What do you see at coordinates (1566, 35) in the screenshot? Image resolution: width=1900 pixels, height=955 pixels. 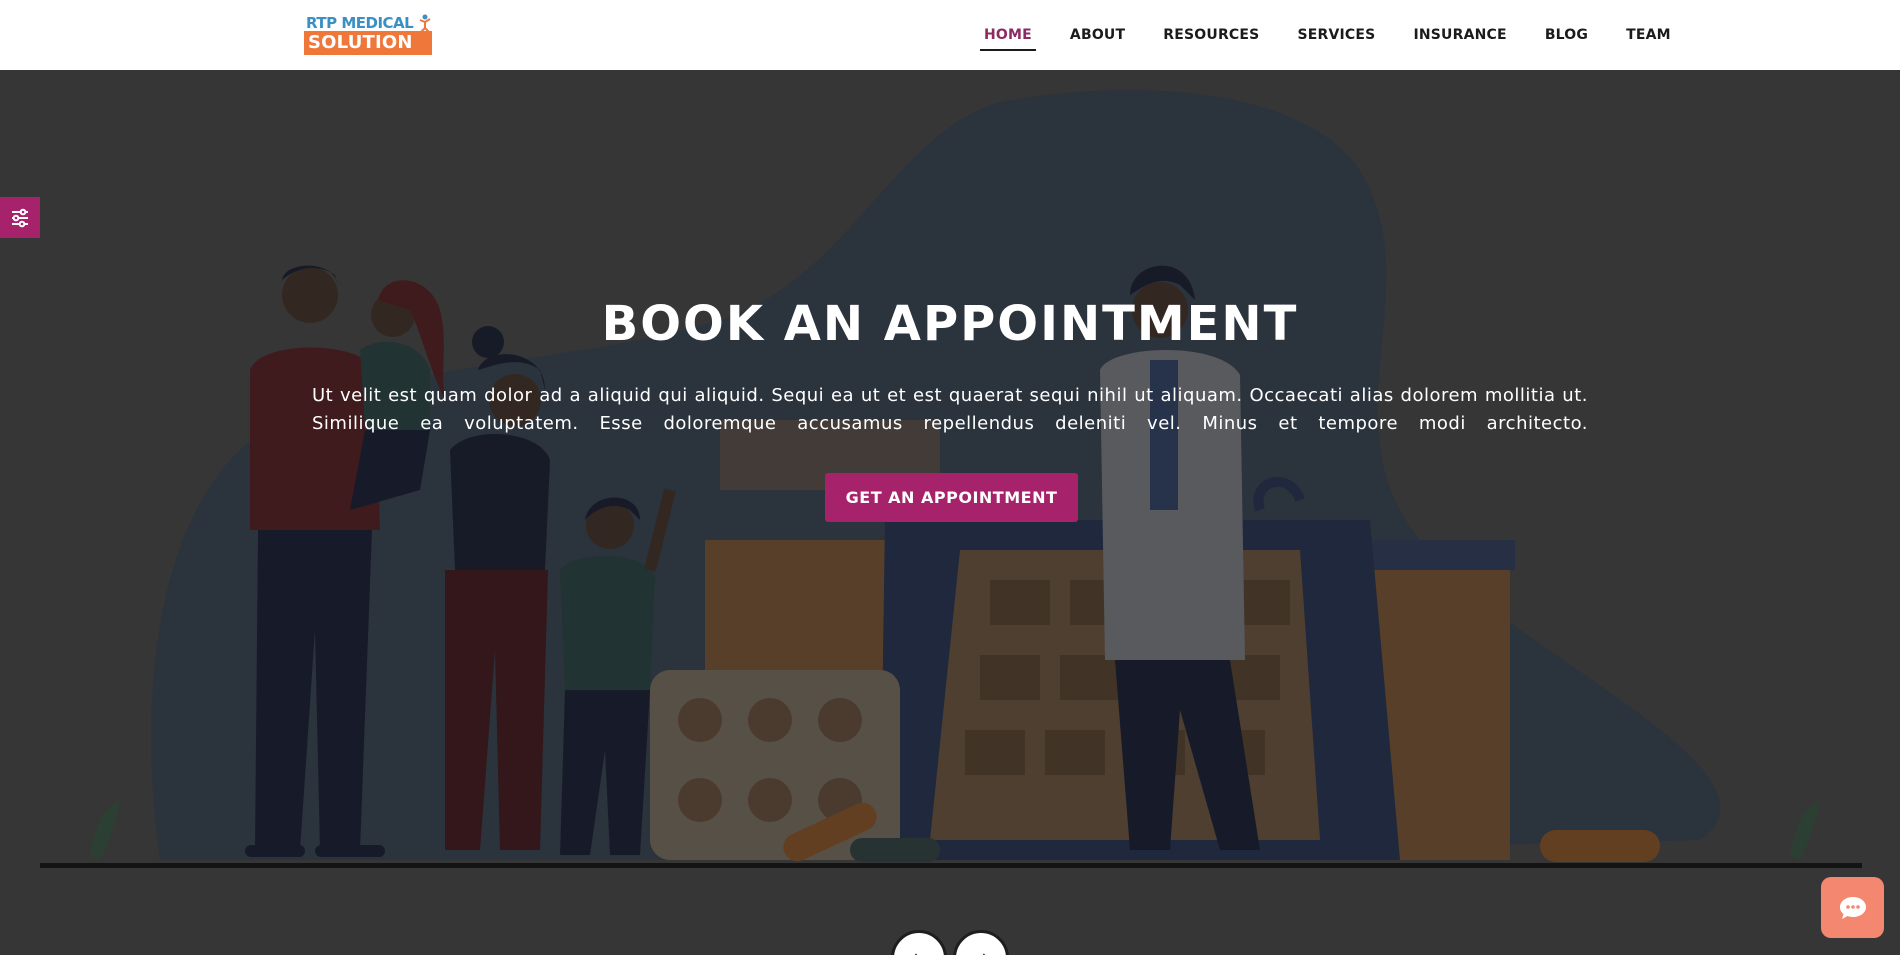 I see `nav-item-blog: BLOG` at bounding box center [1566, 35].